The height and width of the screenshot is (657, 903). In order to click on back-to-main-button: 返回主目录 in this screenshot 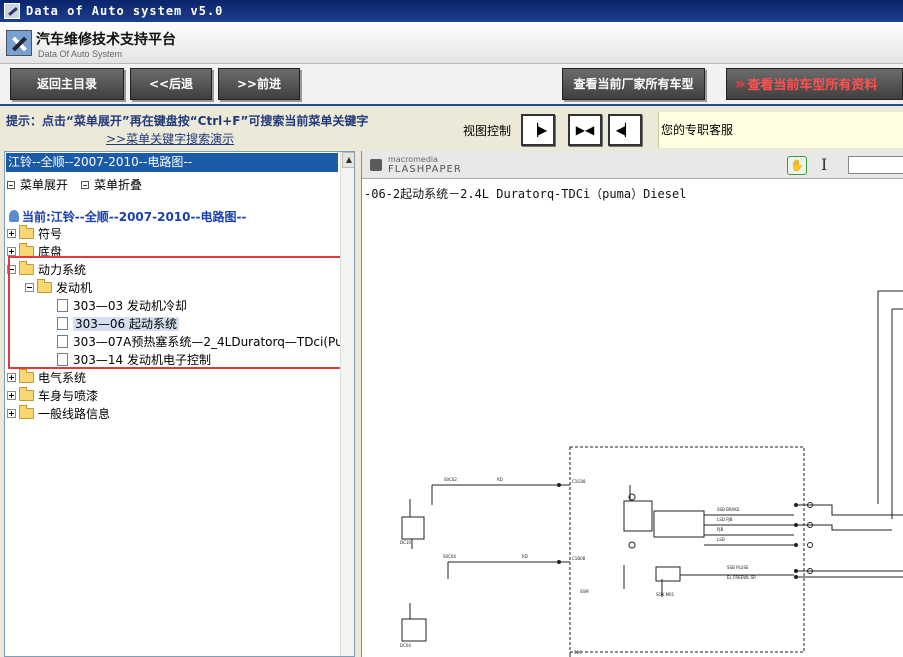, I will do `click(67, 84)`.